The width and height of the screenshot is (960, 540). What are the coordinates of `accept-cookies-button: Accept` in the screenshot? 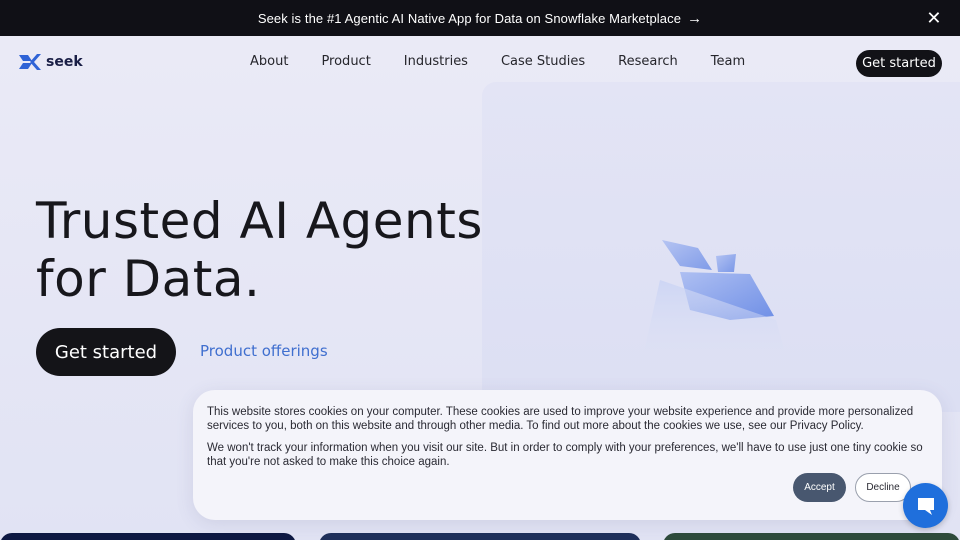 It's located at (819, 487).